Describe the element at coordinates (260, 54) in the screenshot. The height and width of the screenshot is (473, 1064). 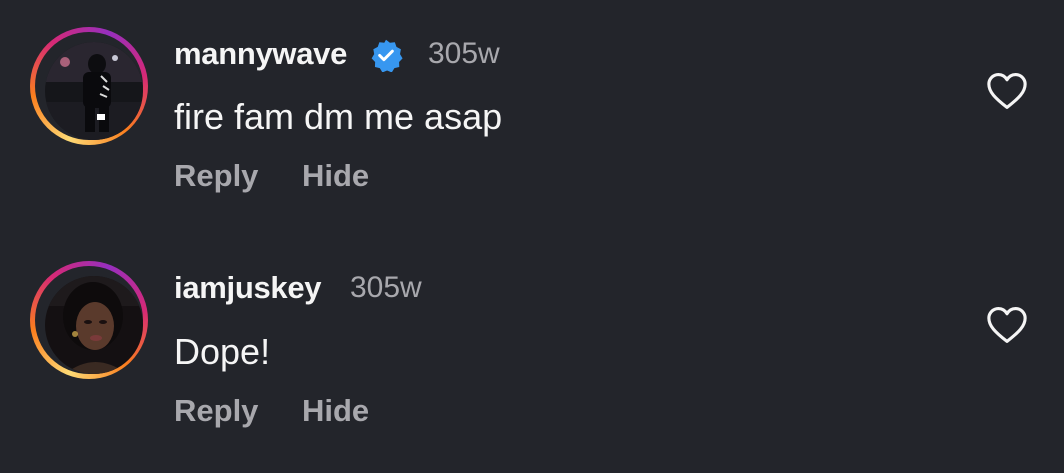
I see `comment-username: mannywave` at that location.